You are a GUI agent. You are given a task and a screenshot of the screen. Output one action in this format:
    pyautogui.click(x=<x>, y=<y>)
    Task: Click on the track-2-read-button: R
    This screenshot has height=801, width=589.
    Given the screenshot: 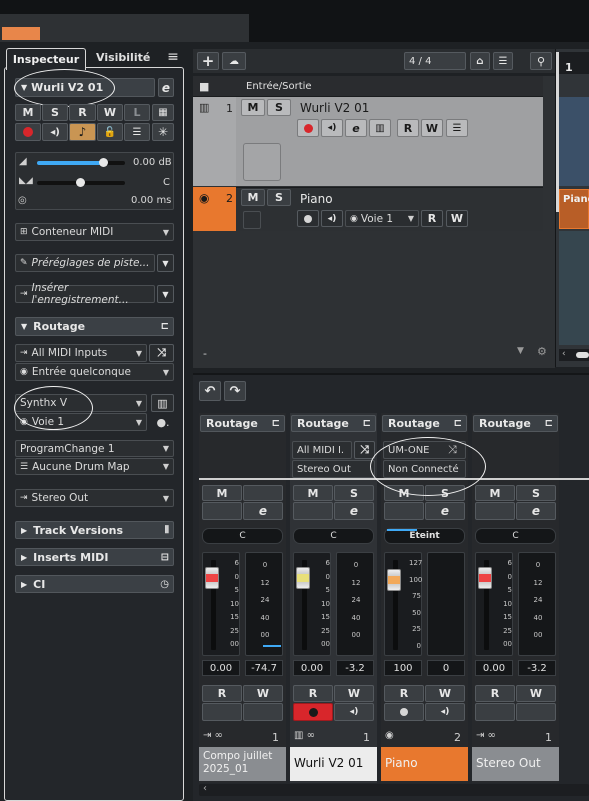 What is the action you would take?
    pyautogui.click(x=432, y=218)
    